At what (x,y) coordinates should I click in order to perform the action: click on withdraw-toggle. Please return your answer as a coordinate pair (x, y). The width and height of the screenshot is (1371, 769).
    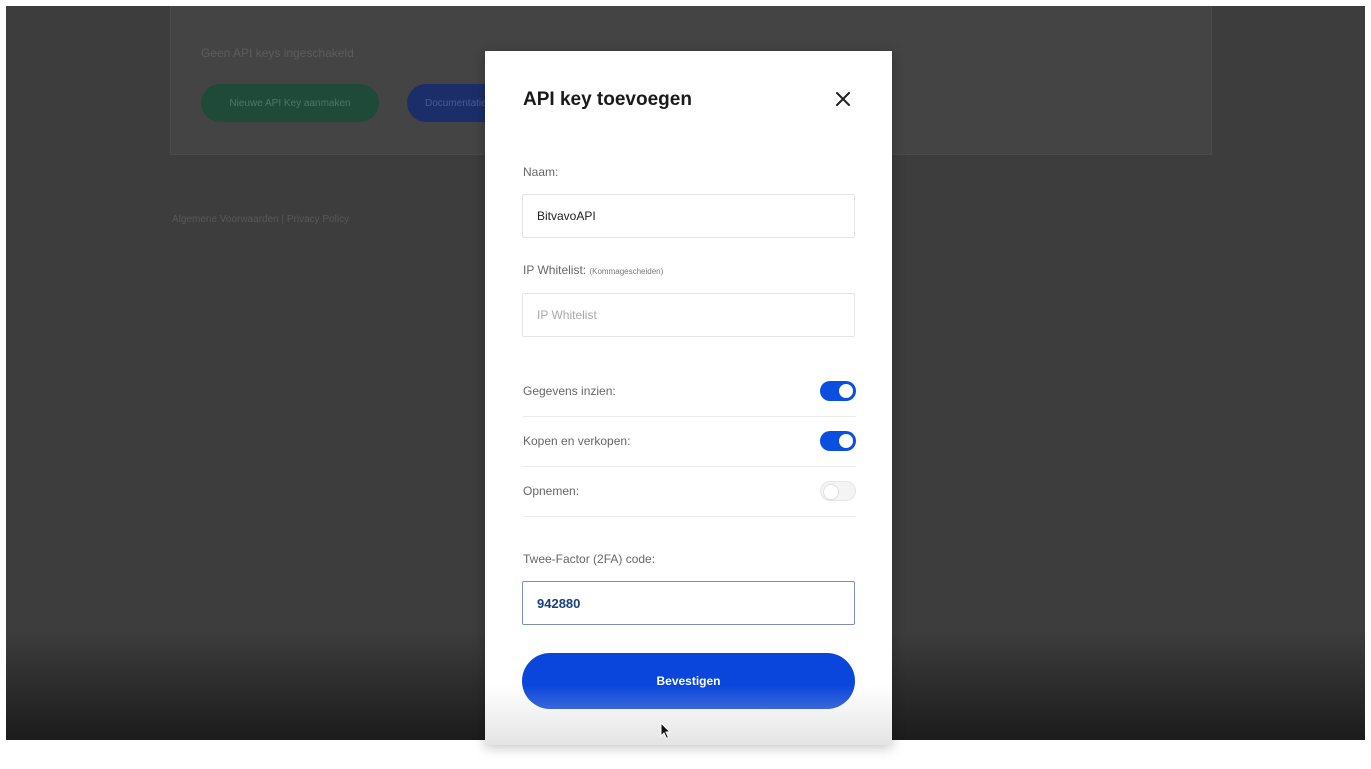
    Looking at the image, I should click on (838, 491).